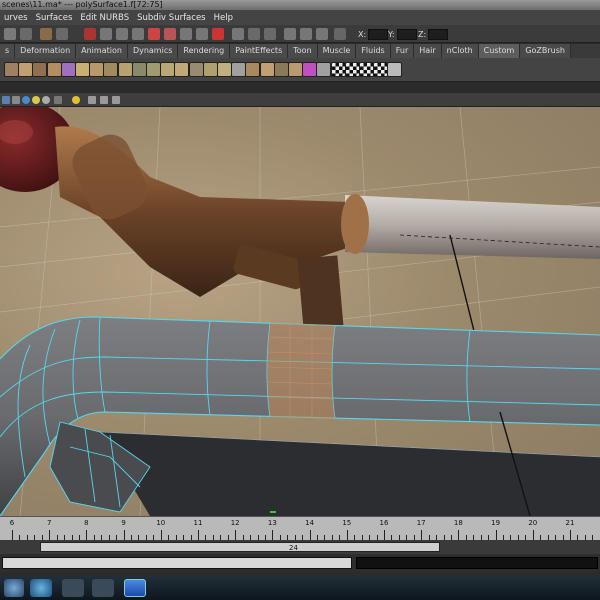 This screenshot has height=600, width=600. I want to click on range-slider: 24, so click(240, 547).